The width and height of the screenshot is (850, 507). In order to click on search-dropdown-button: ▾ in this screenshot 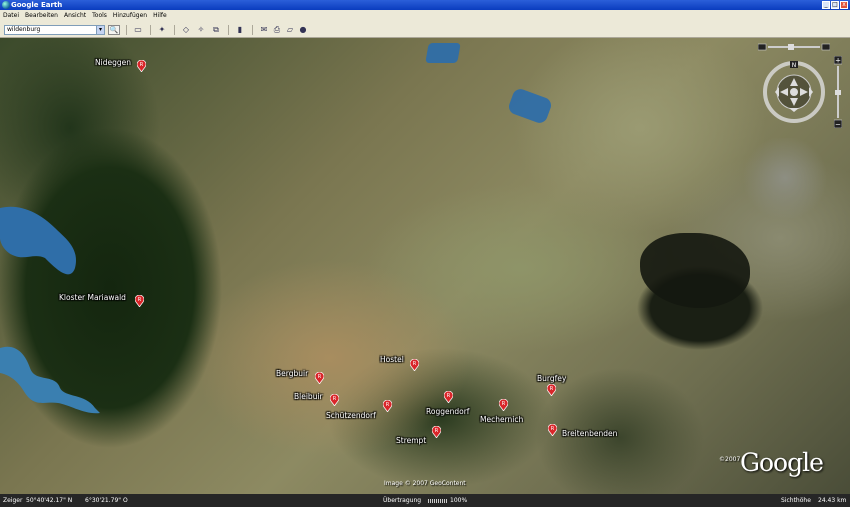, I will do `click(100, 30)`.